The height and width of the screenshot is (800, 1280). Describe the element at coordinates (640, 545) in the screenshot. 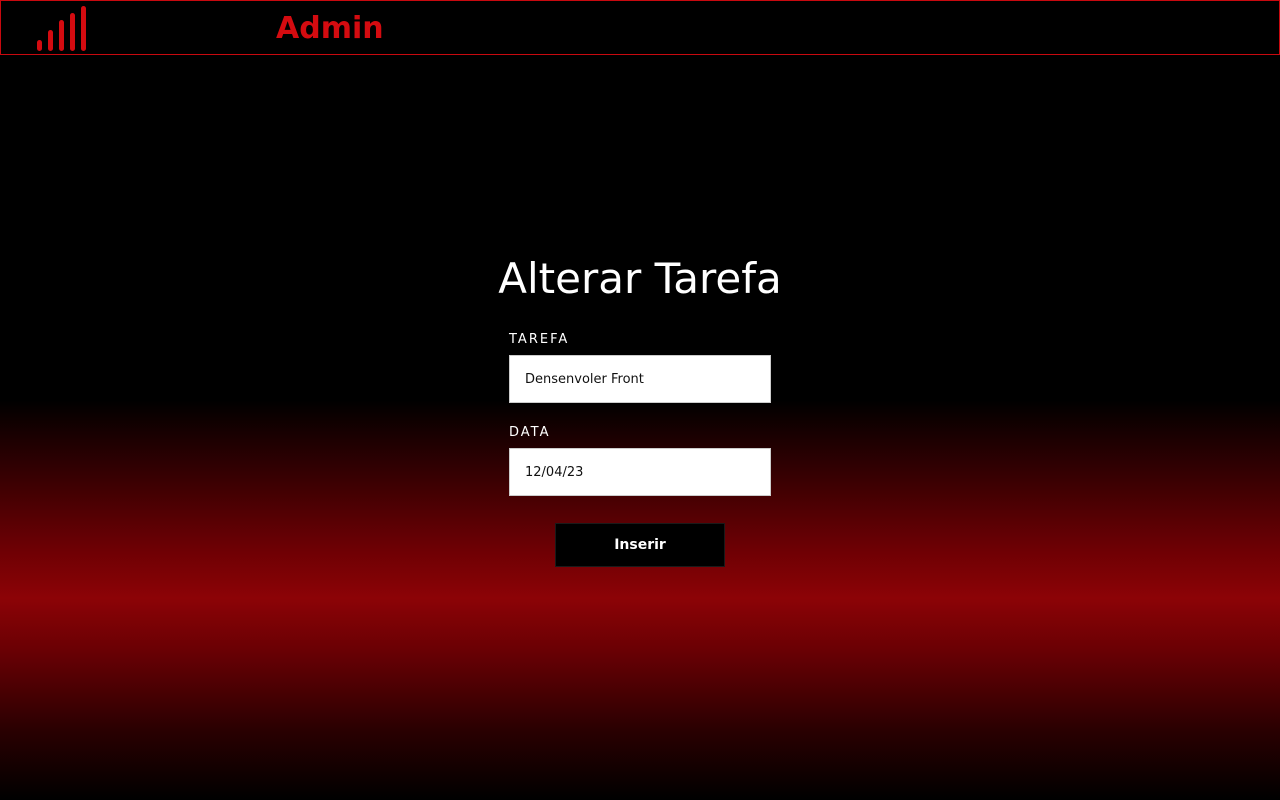

I see `insert-button: Inserir` at that location.